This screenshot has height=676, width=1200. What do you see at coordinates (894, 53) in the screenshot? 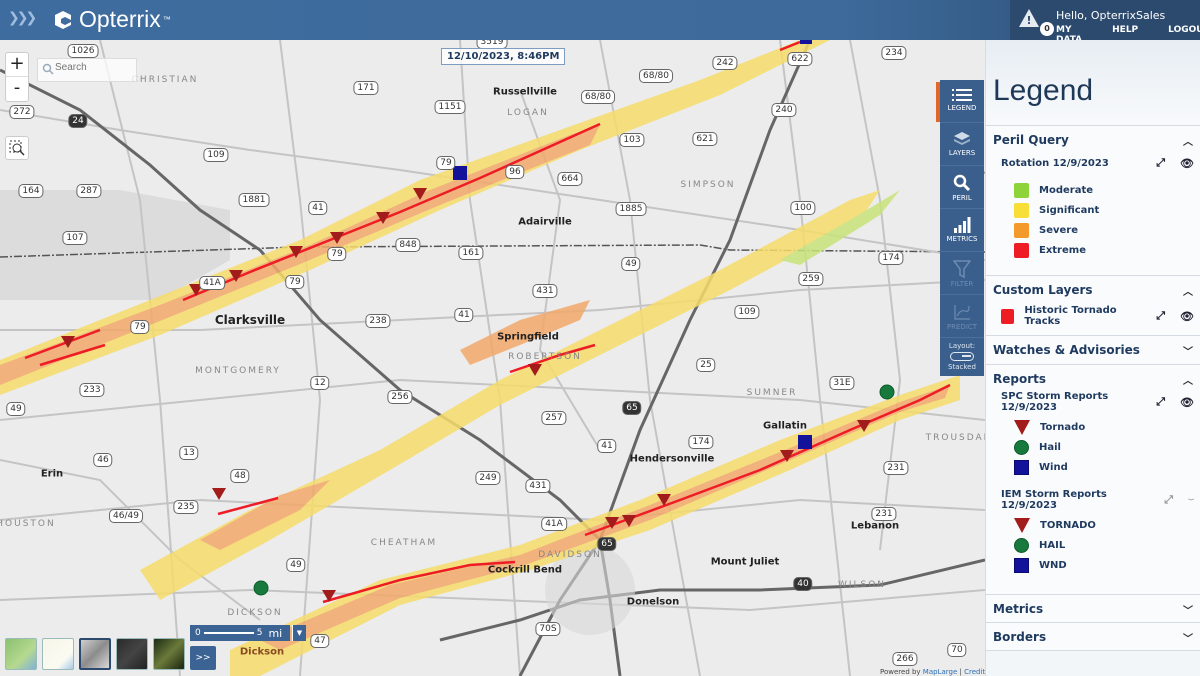
I see `route-shield: 234` at bounding box center [894, 53].